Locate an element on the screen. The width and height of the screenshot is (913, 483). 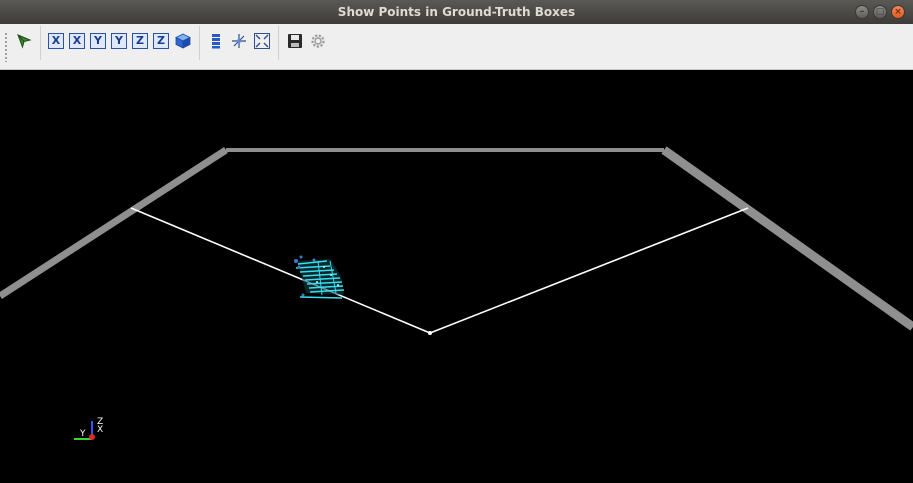
view-y-positive-button: Y is located at coordinates (98, 41).